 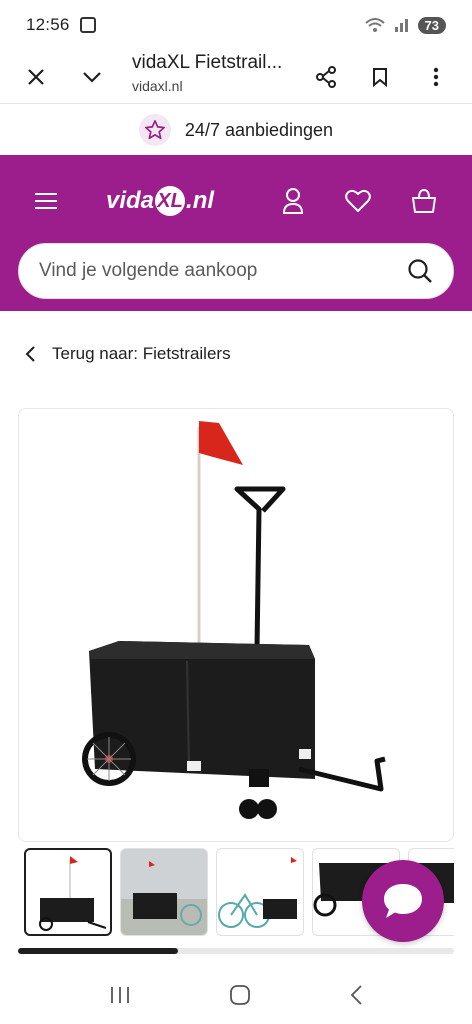 I want to click on page-title-block: vidaXL Fietstrail... vidaxl.nl, so click(x=217, y=73).